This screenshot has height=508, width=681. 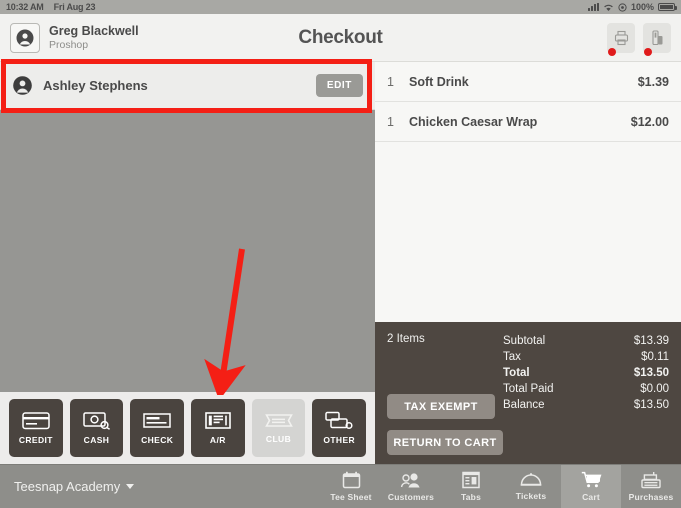 I want to click on food-dome-icon, so click(x=531, y=480).